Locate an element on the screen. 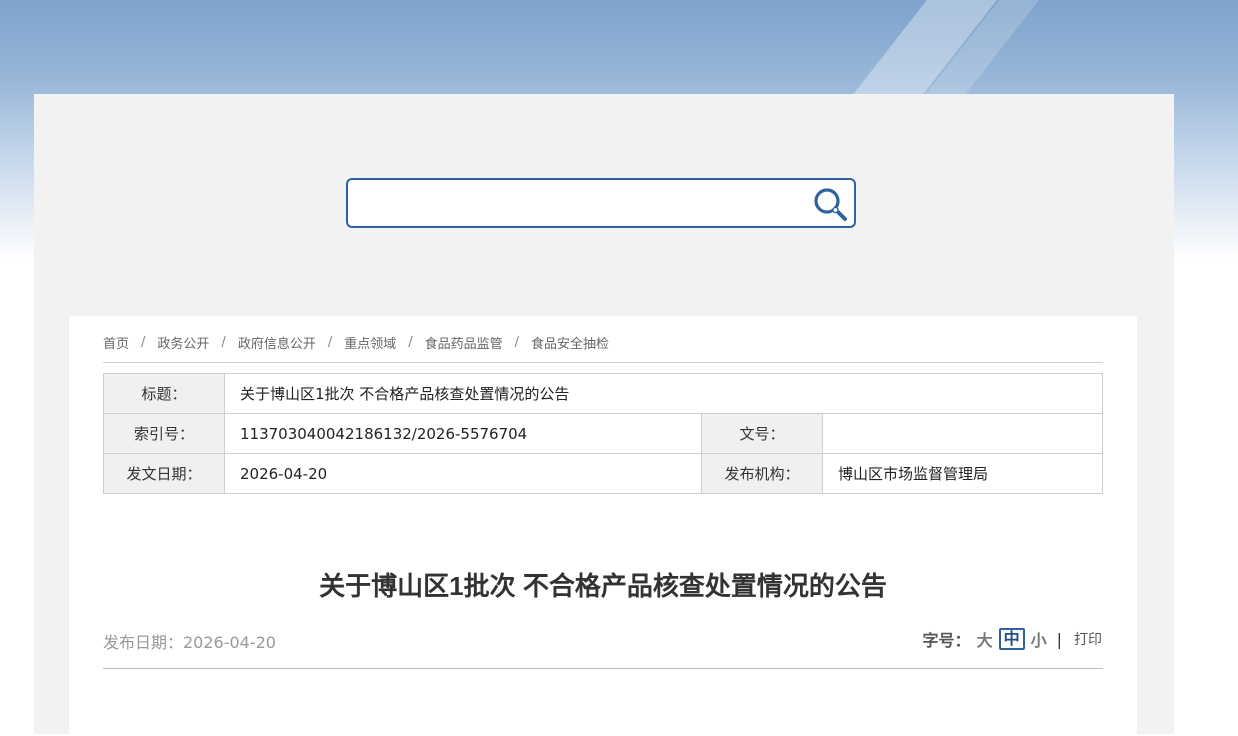 This screenshot has width=1238, height=736. font-size-label: 字号： is located at coordinates (946, 640).